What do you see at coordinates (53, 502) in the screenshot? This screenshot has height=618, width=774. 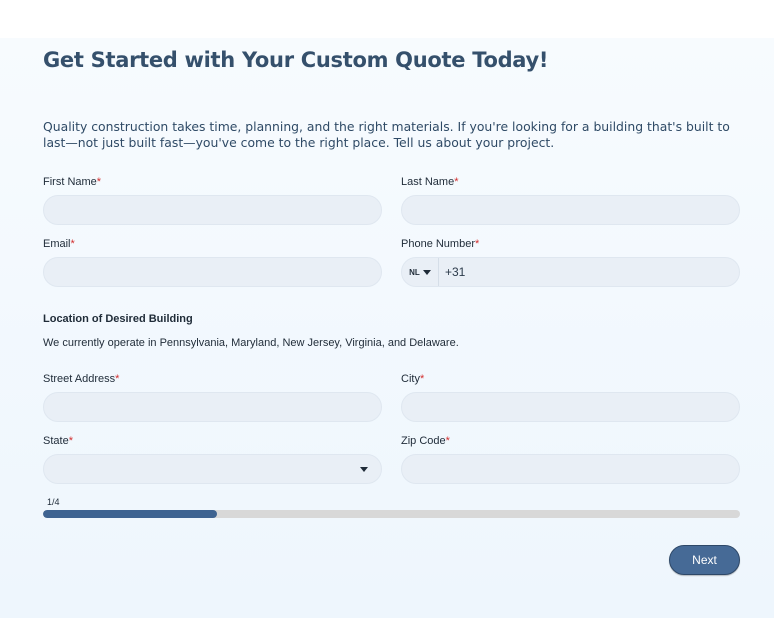 I see `step-indicator: 1/4` at bounding box center [53, 502].